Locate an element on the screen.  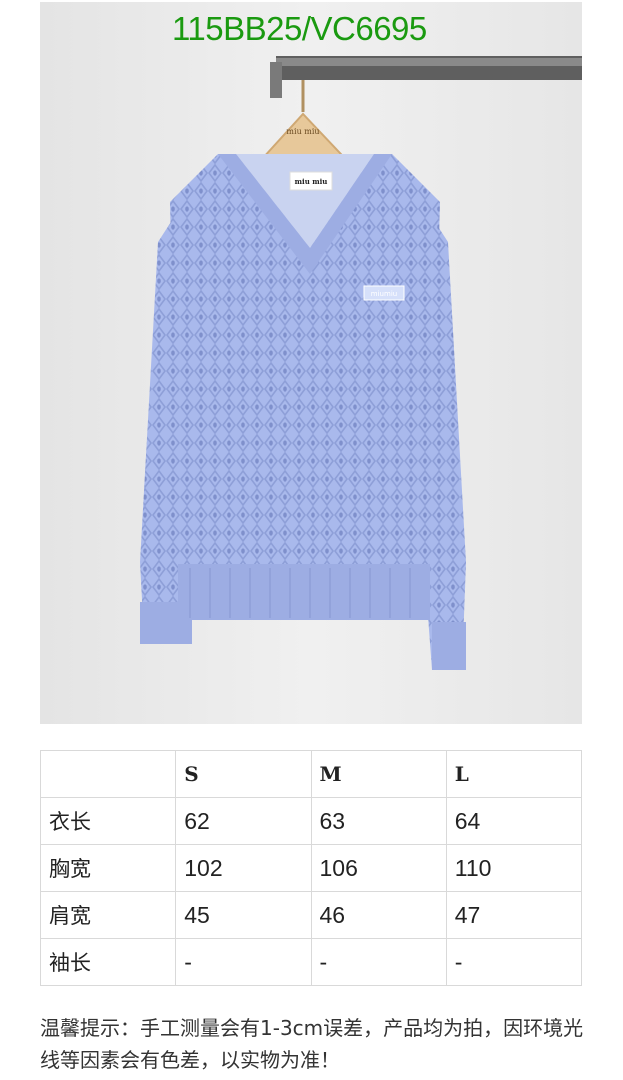
neck-label-text: miu miu is located at coordinates (311, 181).